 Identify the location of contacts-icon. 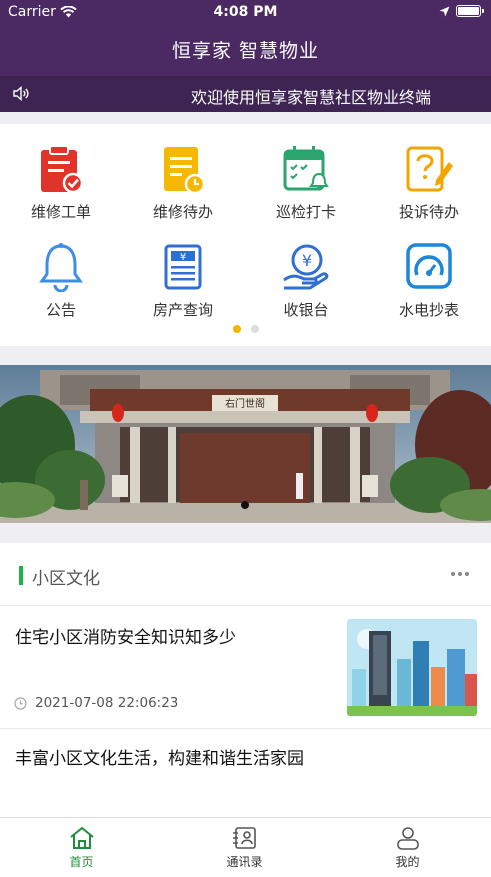
(244, 838).